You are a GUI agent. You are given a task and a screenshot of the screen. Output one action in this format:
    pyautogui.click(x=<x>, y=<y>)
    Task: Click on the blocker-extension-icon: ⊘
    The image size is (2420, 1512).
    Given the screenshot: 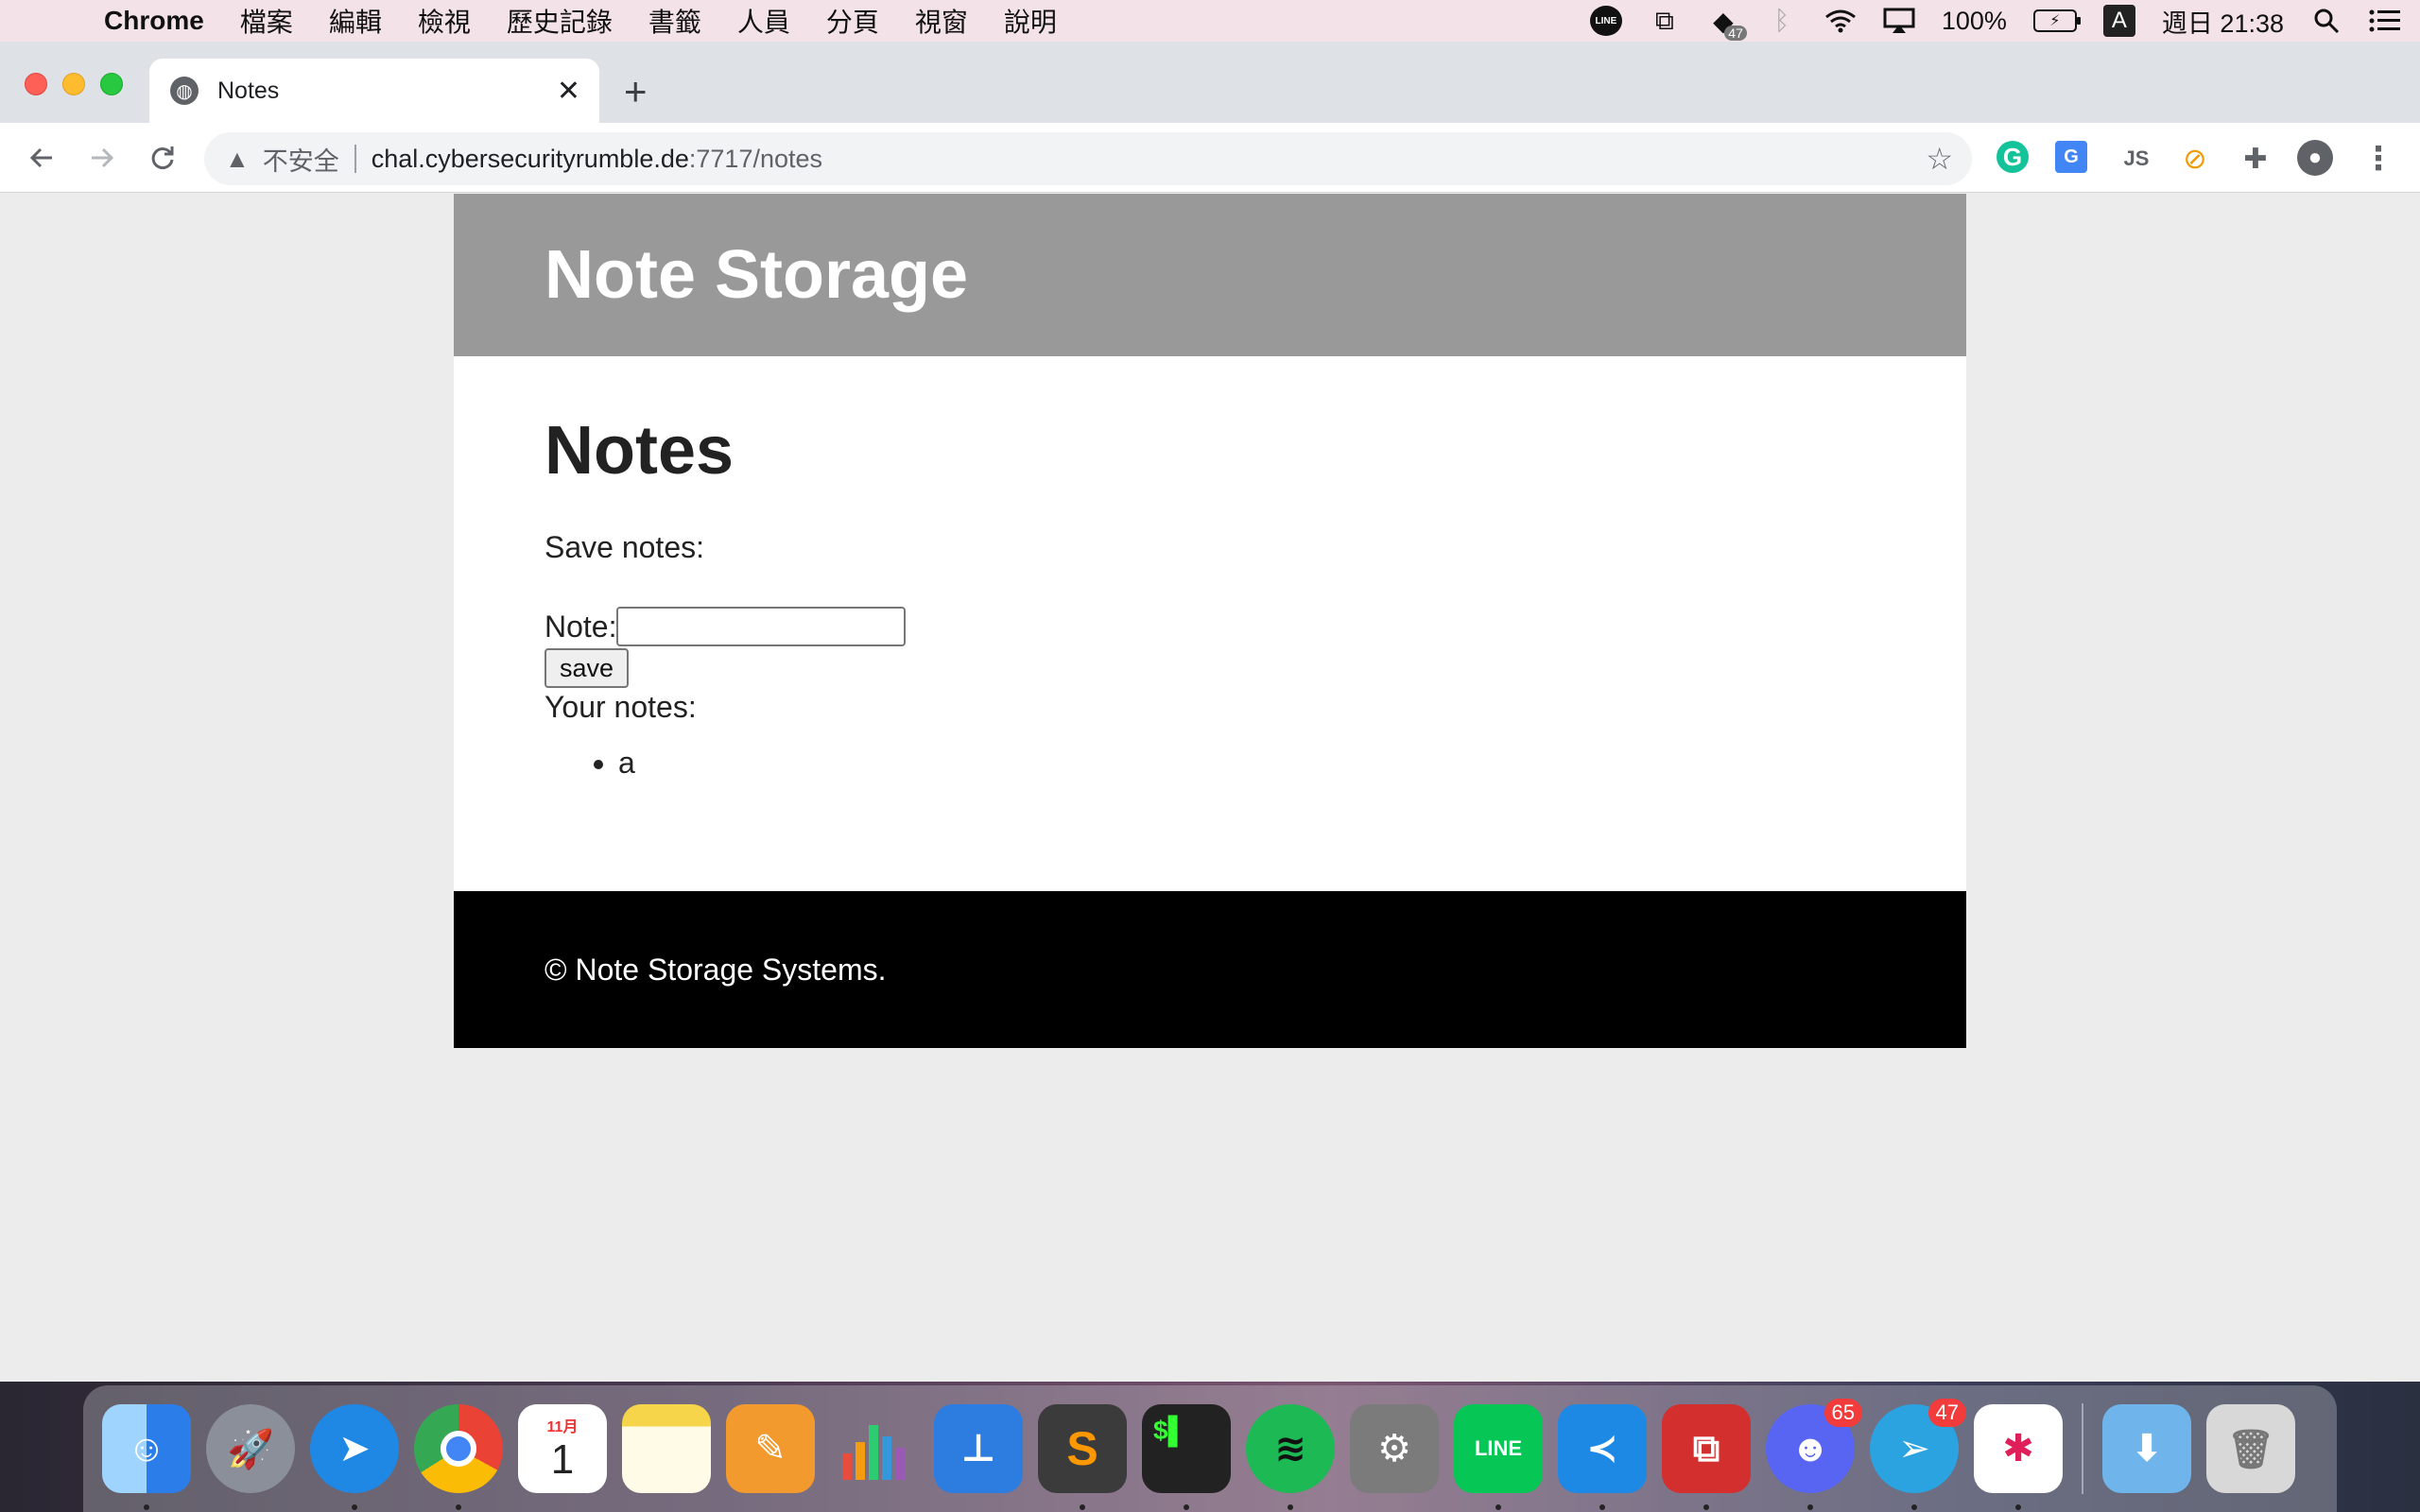 What is the action you would take?
    pyautogui.click(x=2195, y=159)
    